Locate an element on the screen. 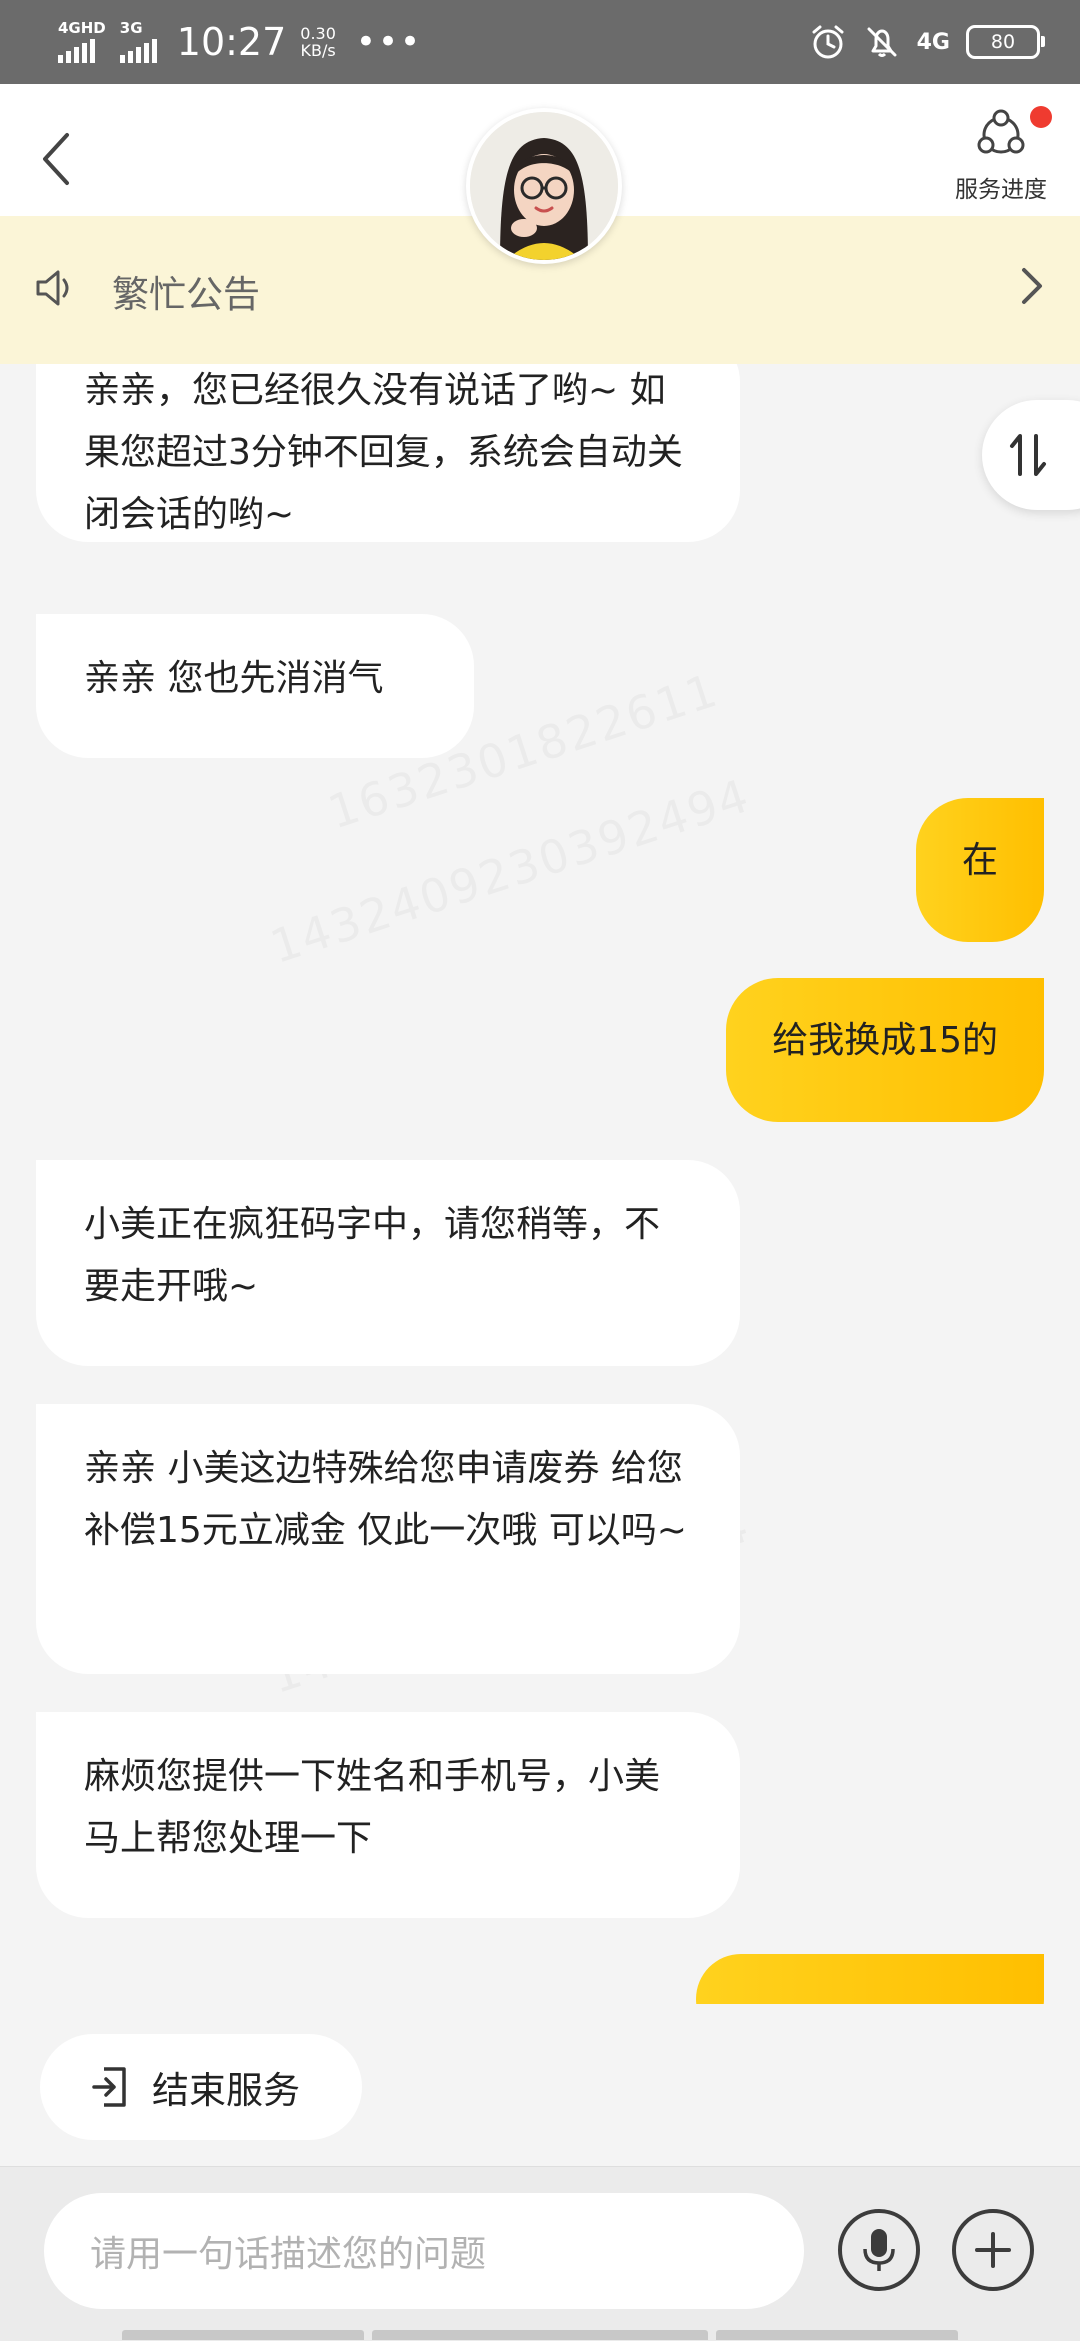  agent-message: 小美正在疯狂码字中，请您稍等，不要走开哦~ is located at coordinates (388, 1263).